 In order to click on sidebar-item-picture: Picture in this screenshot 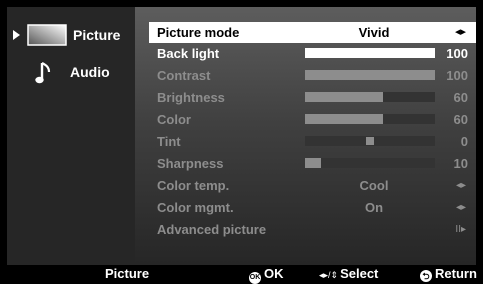, I will do `click(71, 35)`.